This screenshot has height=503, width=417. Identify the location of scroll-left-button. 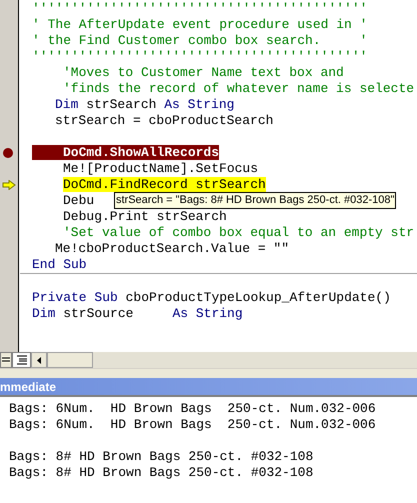
(39, 360).